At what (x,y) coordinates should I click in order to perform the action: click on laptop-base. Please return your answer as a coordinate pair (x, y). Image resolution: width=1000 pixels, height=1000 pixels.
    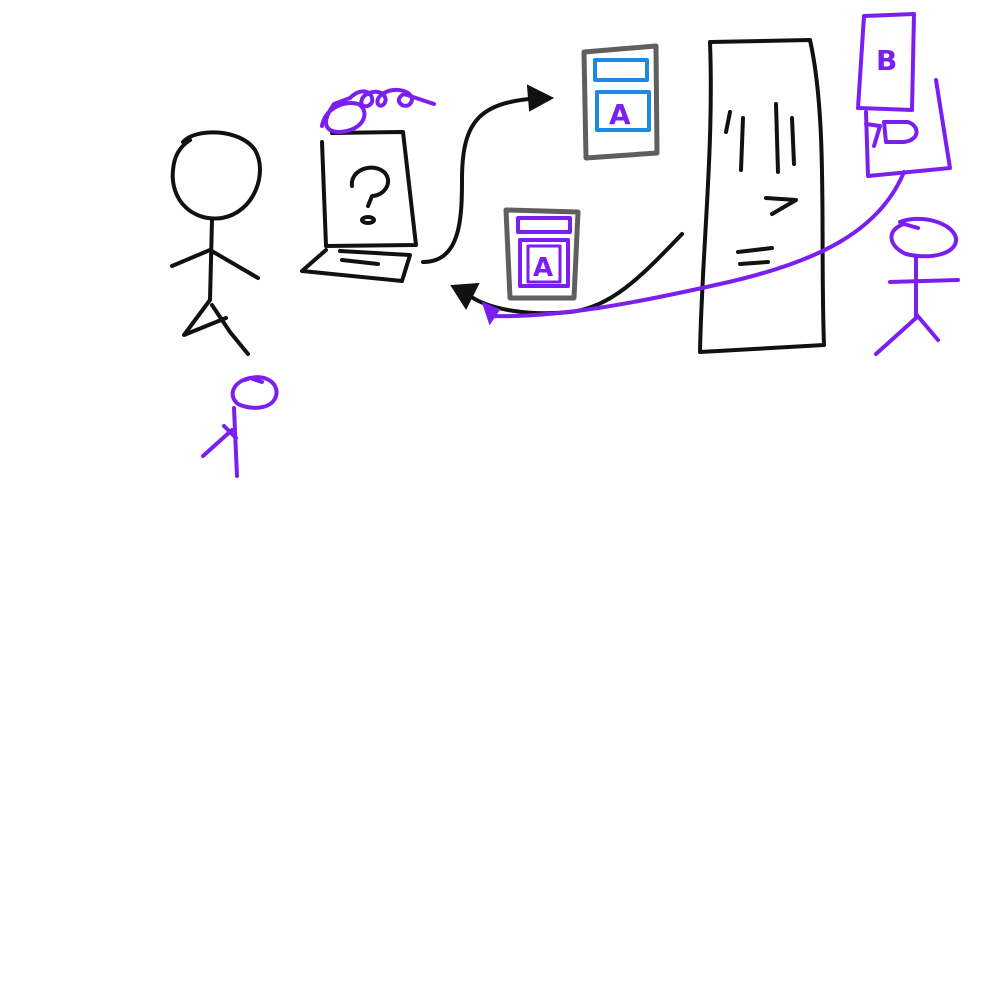
    Looking at the image, I should click on (356, 265).